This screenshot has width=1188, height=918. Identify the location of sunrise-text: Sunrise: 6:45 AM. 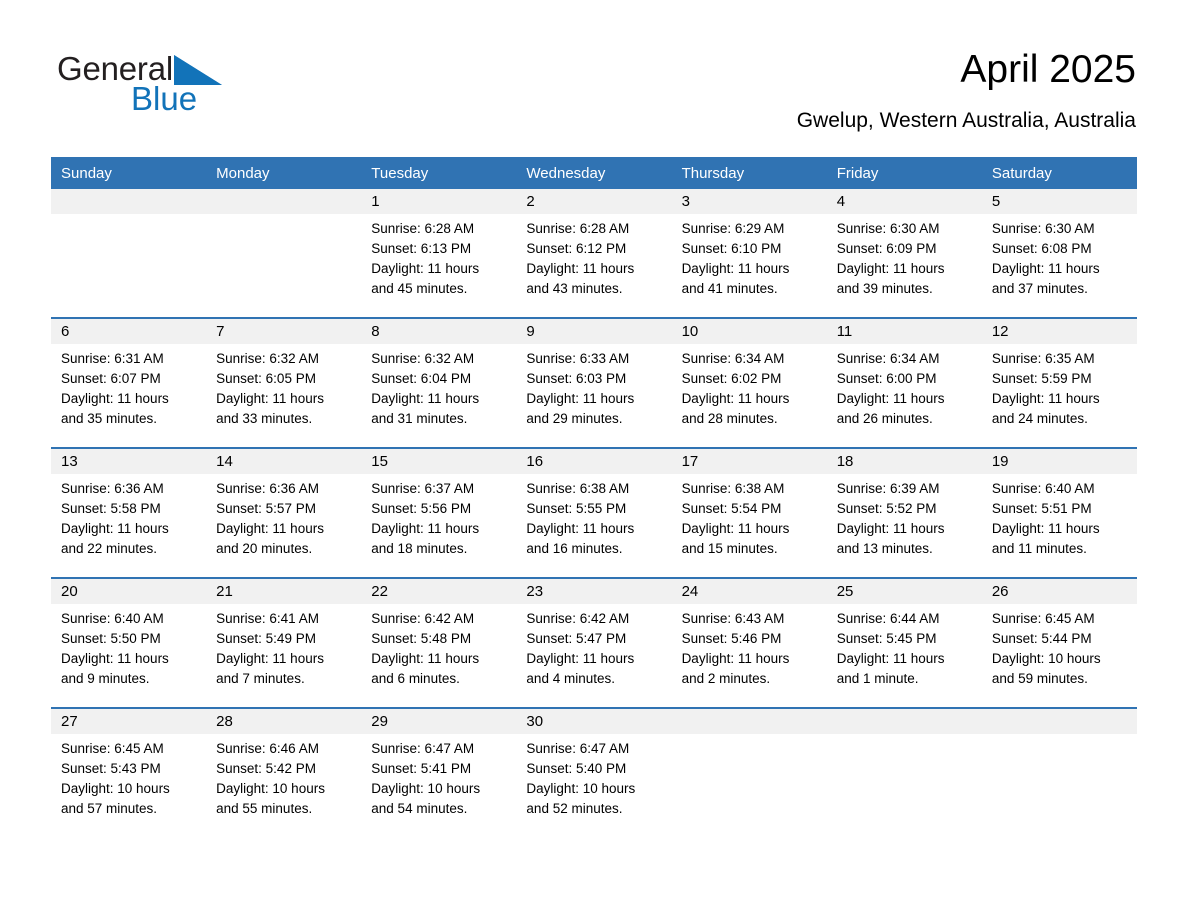
(112, 748).